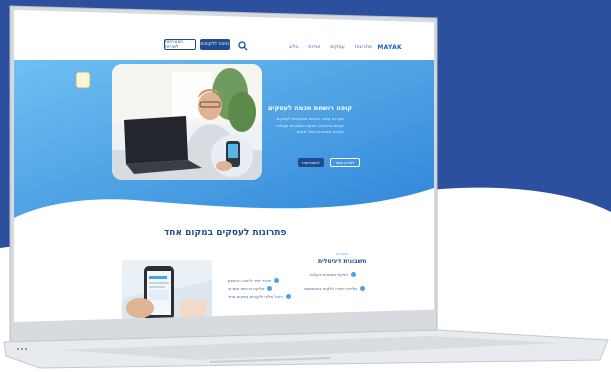 This screenshot has width=611, height=372. I want to click on feature-label: חיבור ישיר לרואה החשבון, so click(250, 280).